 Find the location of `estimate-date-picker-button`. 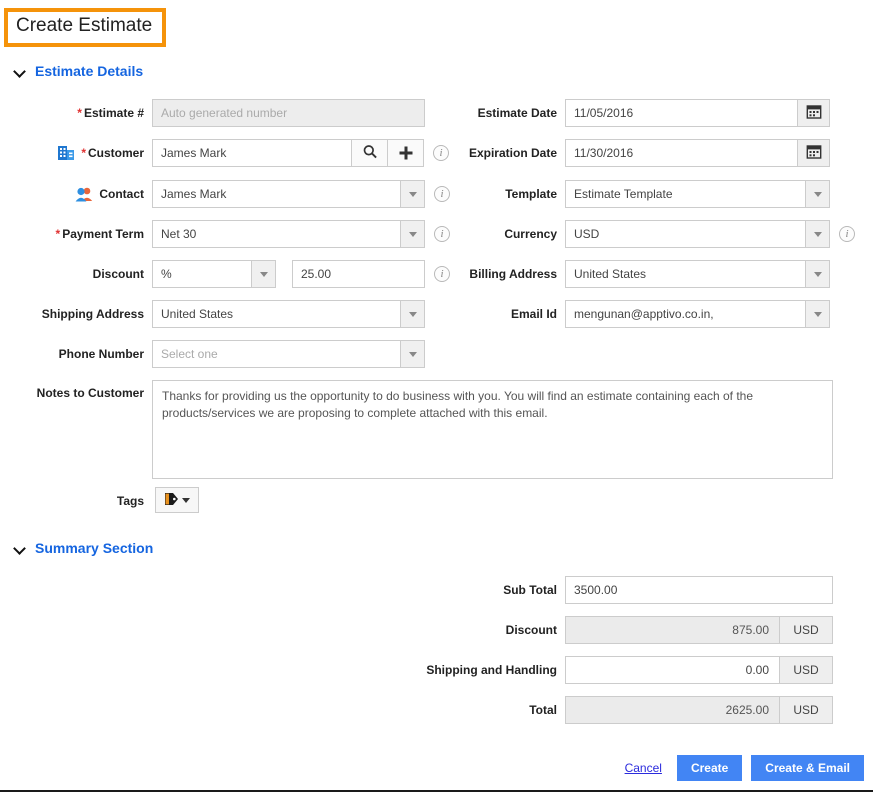

estimate-date-picker-button is located at coordinates (814, 113).